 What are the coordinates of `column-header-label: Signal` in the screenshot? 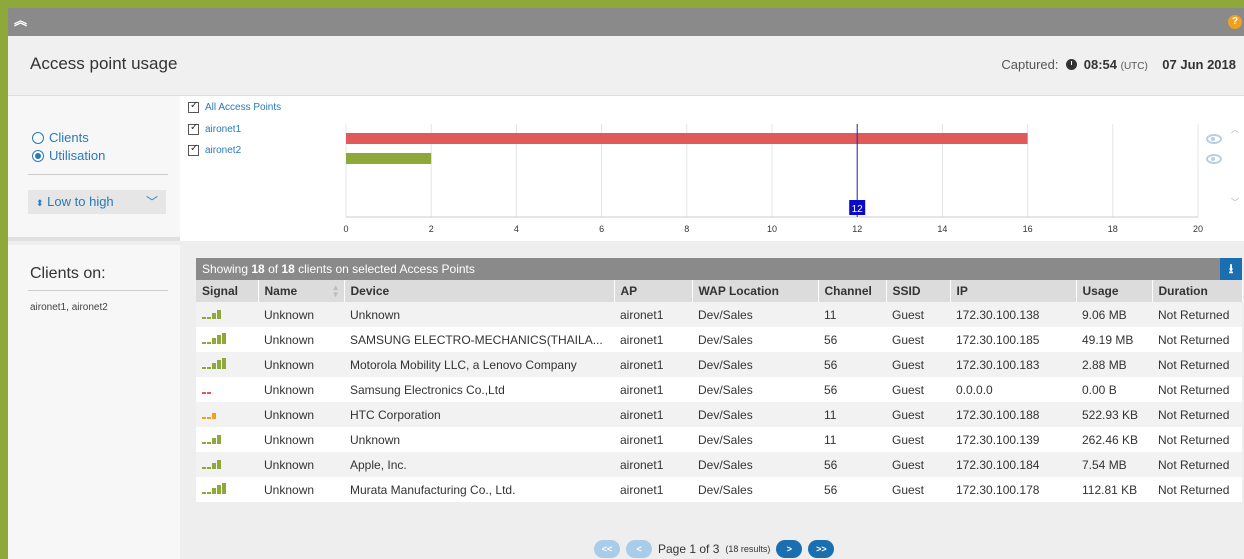 It's located at (220, 291).